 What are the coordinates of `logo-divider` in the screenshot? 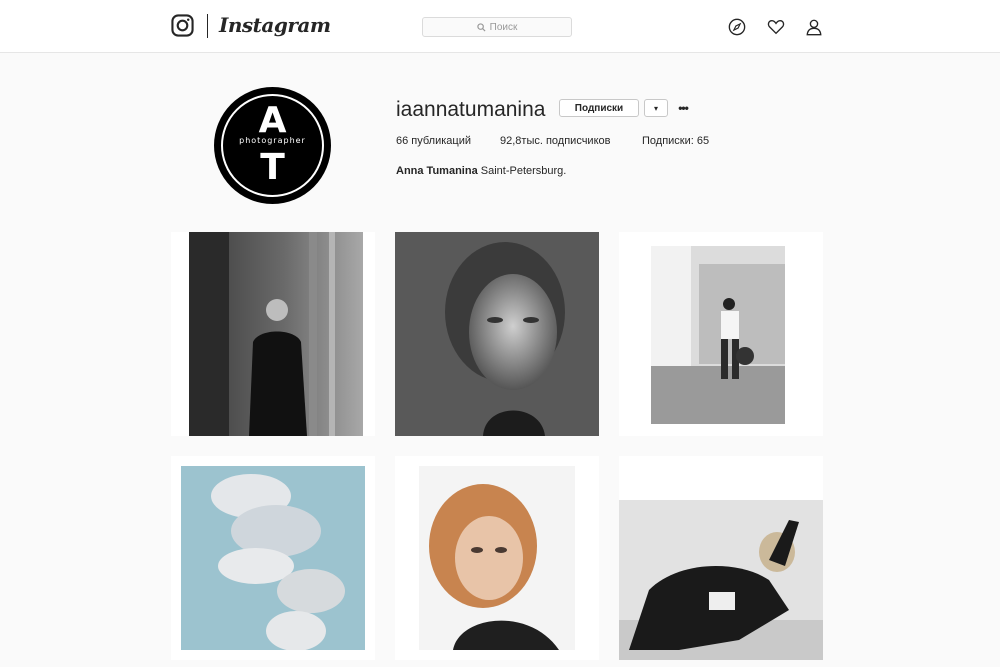 It's located at (207, 26).